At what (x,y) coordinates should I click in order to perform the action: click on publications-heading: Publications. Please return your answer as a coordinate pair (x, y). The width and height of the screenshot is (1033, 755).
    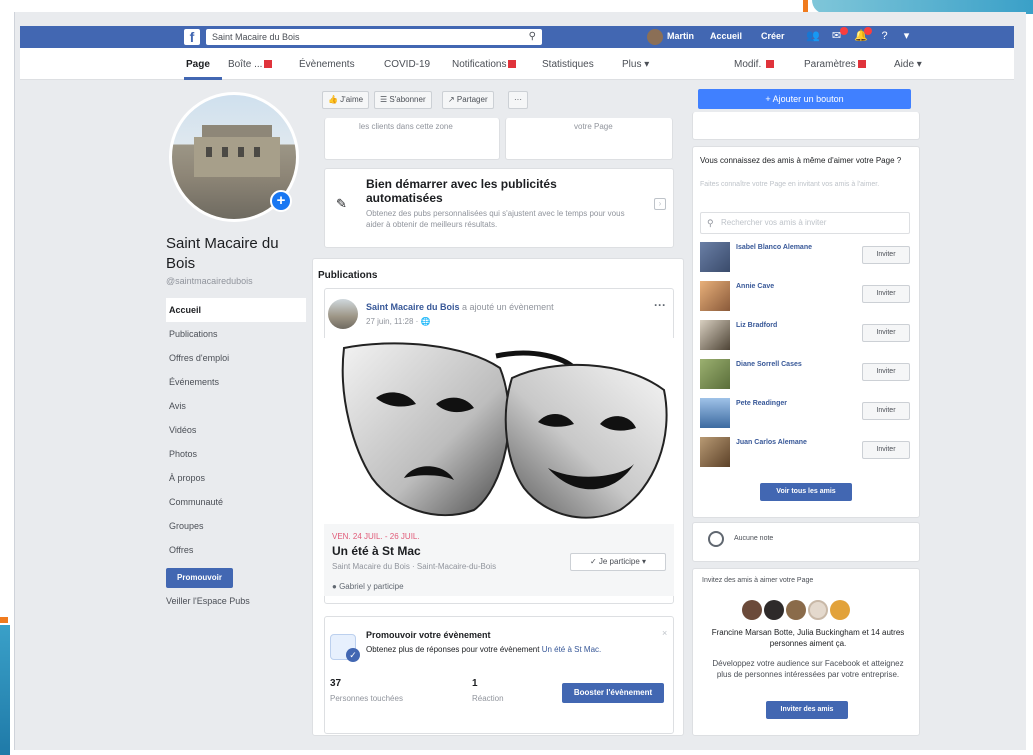
    Looking at the image, I should click on (348, 275).